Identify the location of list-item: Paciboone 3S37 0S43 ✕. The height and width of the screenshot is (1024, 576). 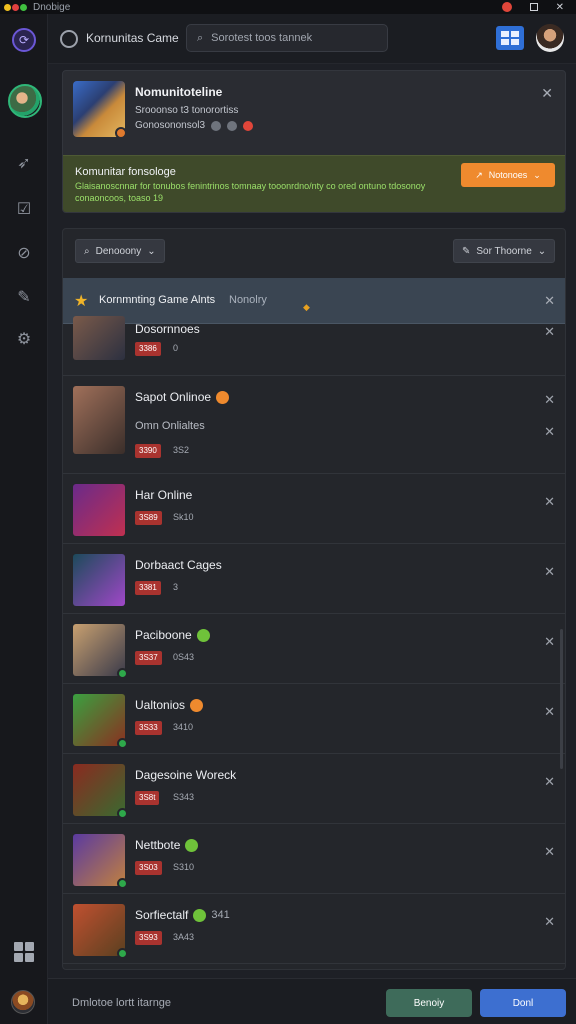
(314, 649).